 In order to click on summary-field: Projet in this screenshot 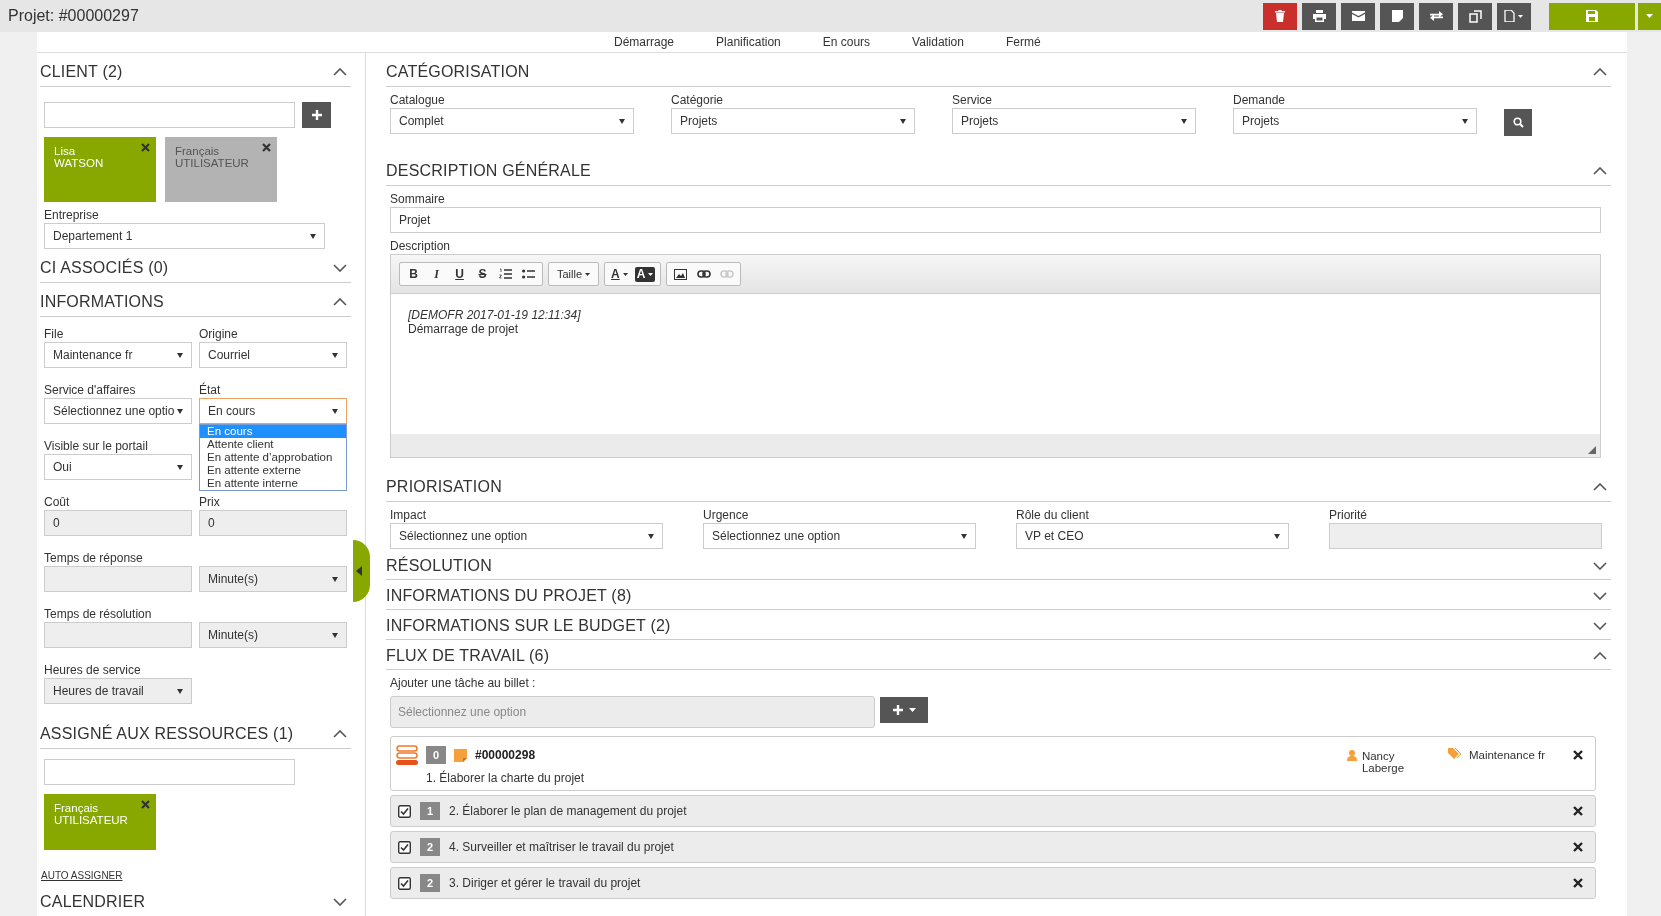, I will do `click(995, 220)`.